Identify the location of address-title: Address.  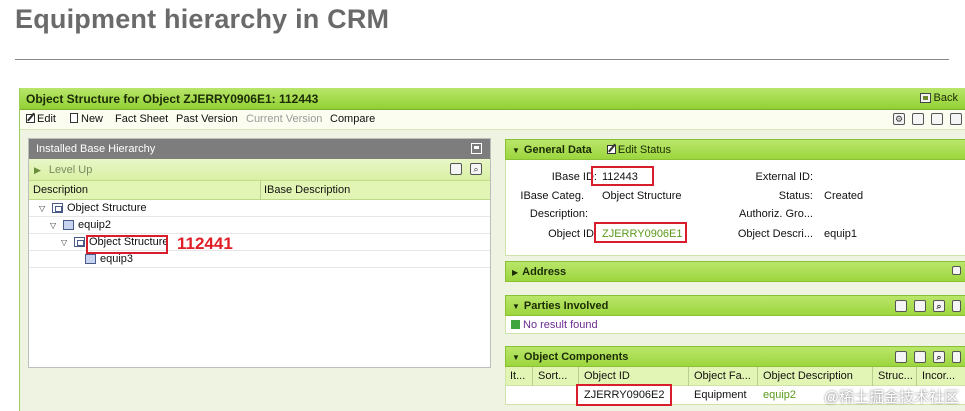
(544, 272).